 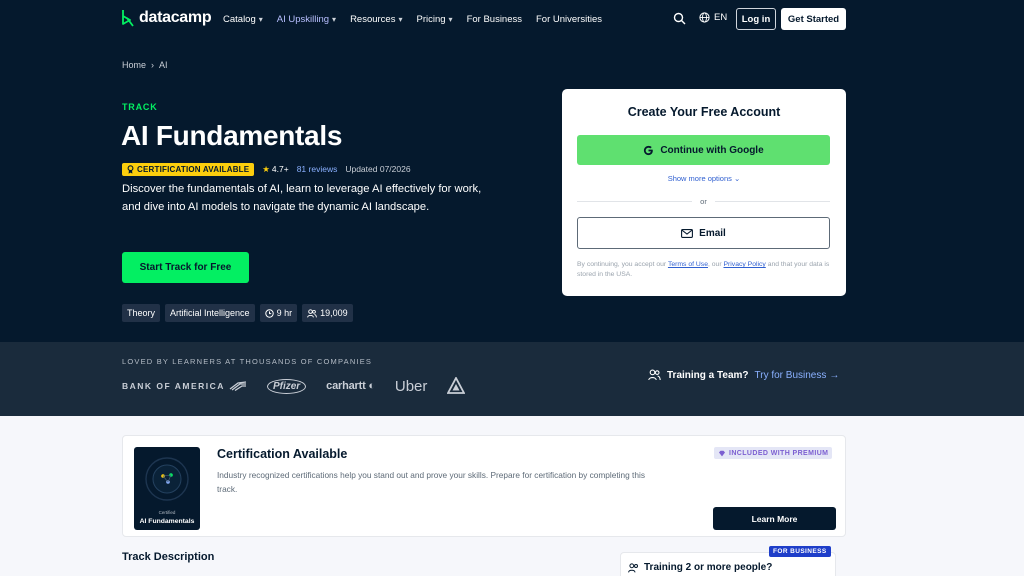 I want to click on rating: ★ 4.7+, so click(x=275, y=169).